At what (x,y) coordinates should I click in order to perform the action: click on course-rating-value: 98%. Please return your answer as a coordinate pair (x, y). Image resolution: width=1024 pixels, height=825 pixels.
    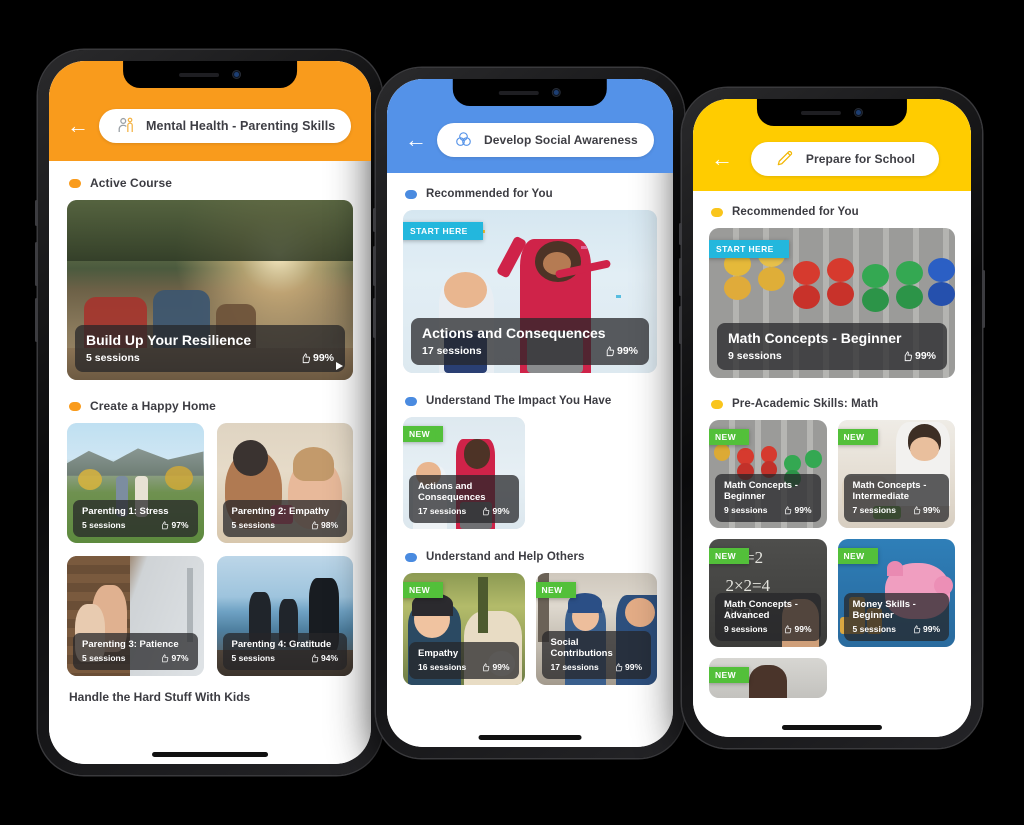
    Looking at the image, I should click on (329, 525).